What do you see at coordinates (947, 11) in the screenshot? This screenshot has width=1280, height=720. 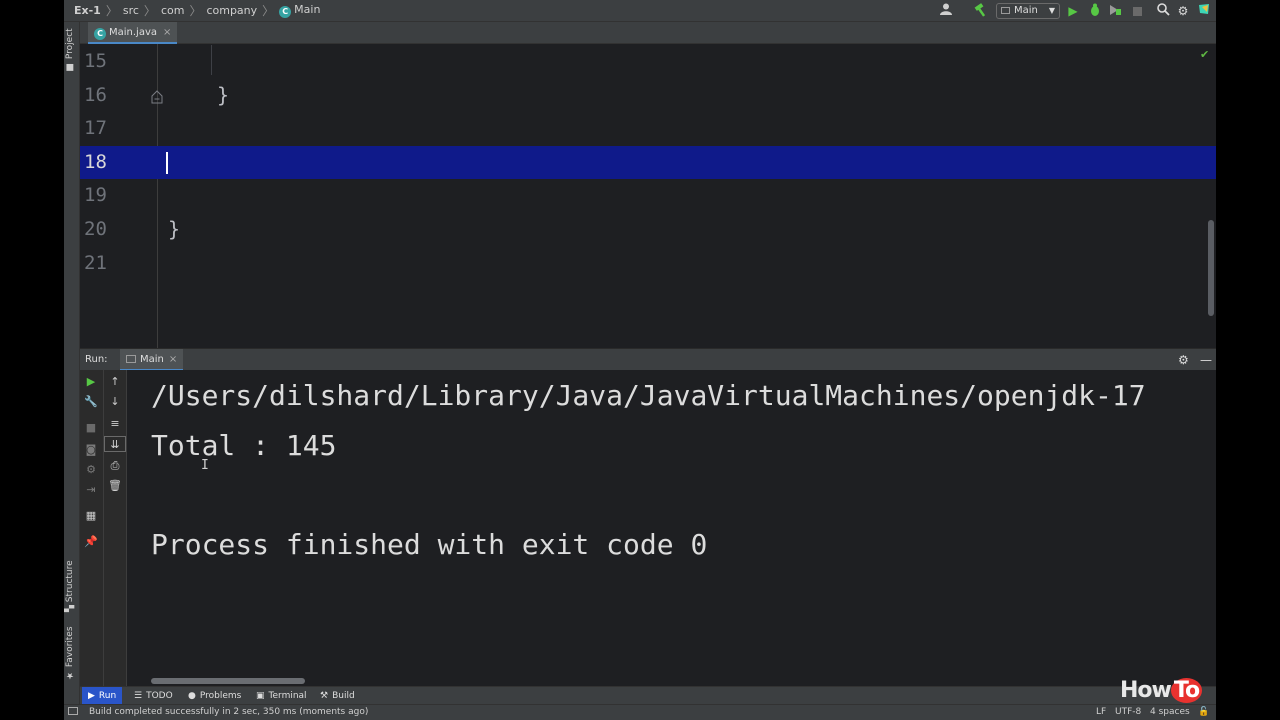 I see `user-icon` at bounding box center [947, 11].